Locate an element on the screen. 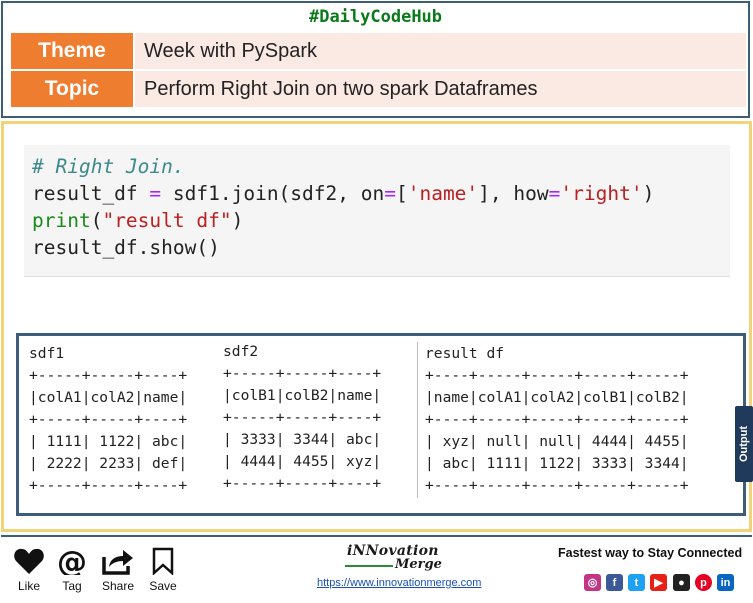  share-button: Share is located at coordinates (118, 570).